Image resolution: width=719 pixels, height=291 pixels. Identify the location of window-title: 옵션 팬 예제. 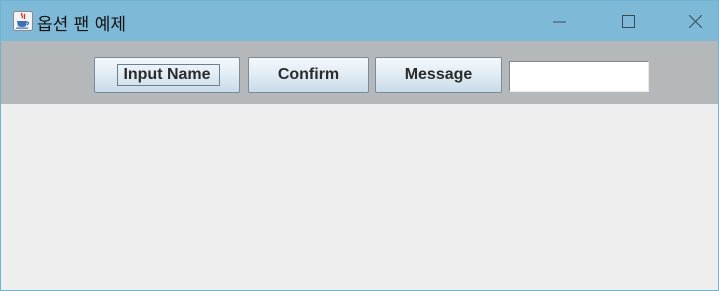
(82, 25).